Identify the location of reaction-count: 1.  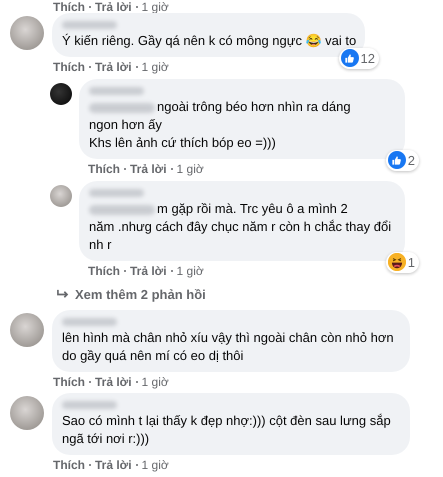
(412, 263).